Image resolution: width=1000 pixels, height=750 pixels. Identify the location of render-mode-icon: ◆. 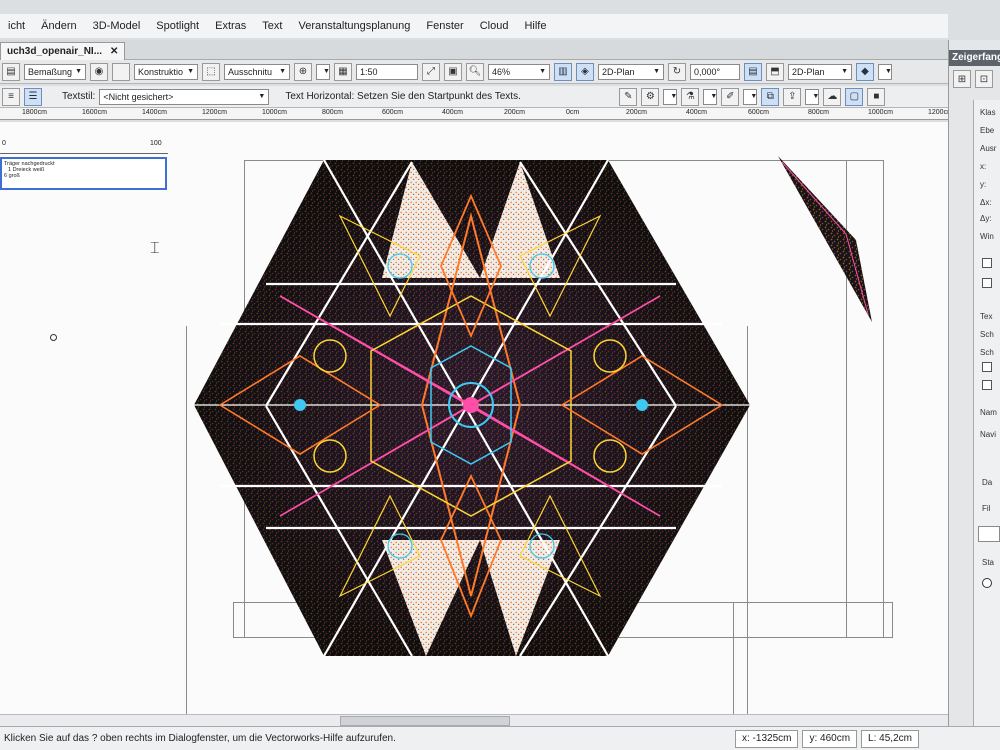
(865, 71).